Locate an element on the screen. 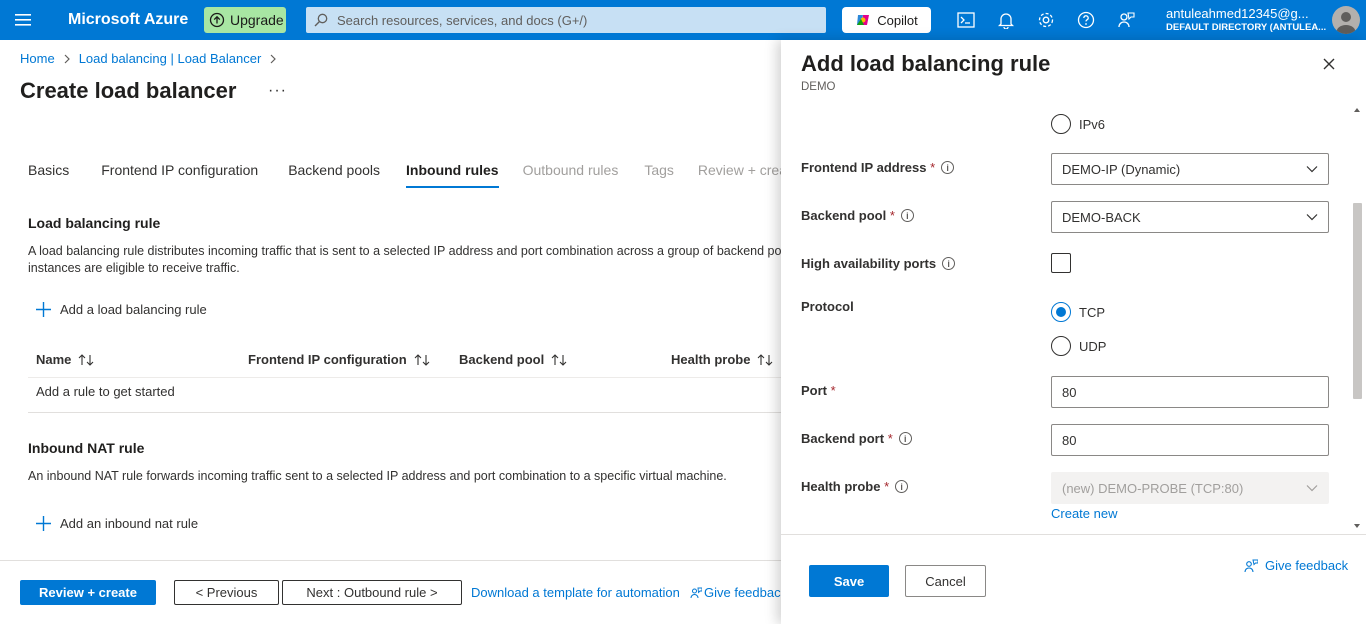  notifications-bell-icon is located at coordinates (1006, 20).